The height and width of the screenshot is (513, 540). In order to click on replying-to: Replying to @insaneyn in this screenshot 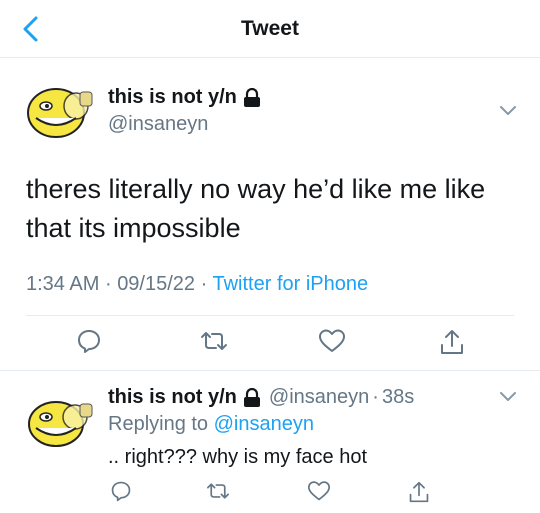, I will do `click(211, 424)`.